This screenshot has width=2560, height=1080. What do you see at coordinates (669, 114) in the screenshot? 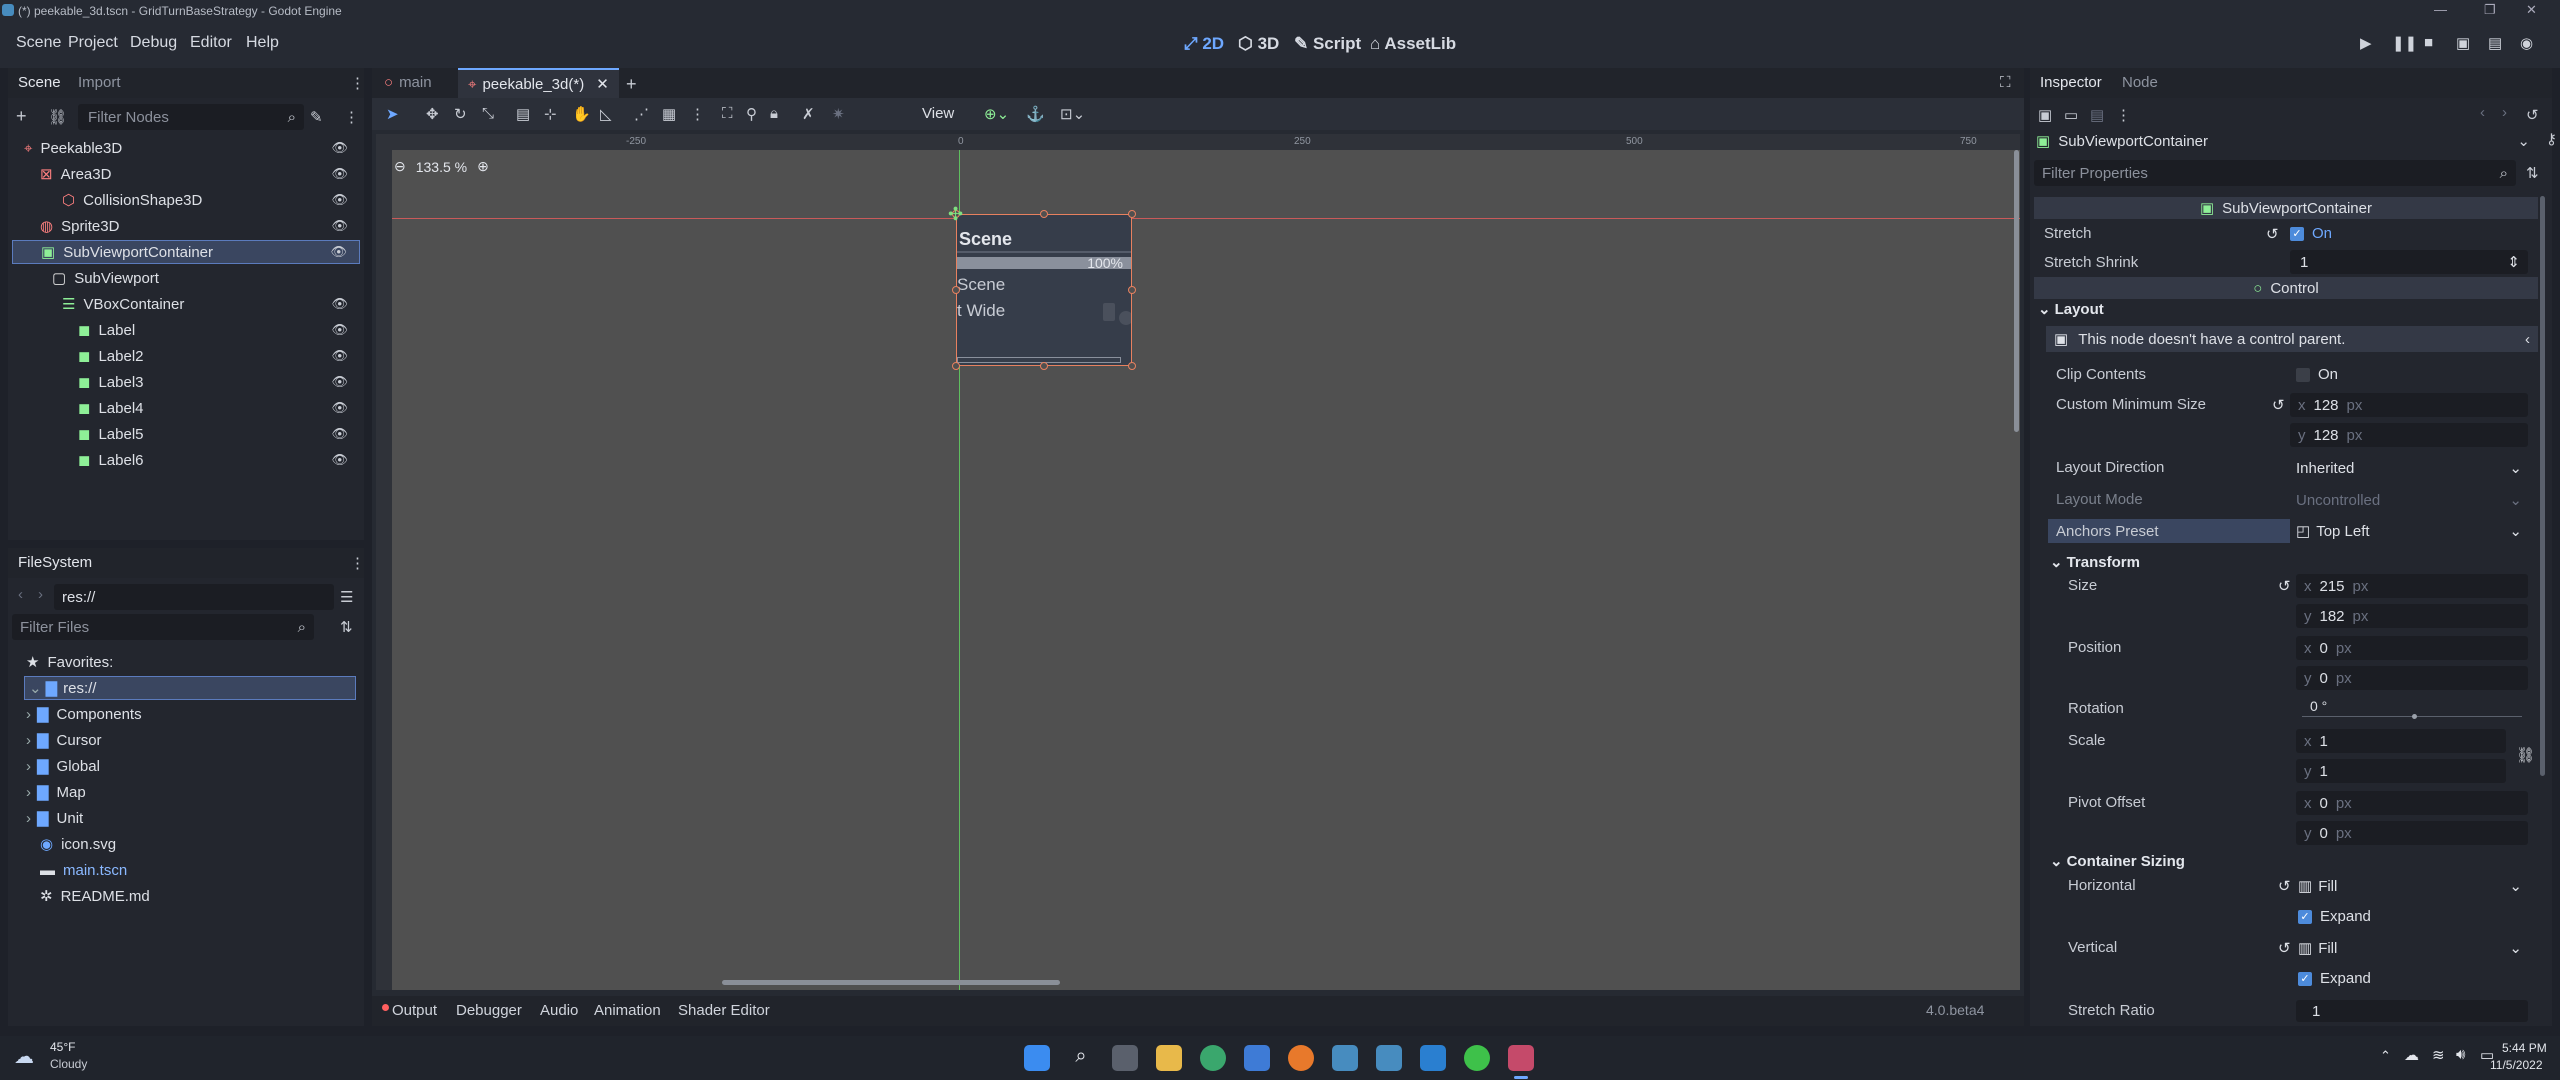
I see `grid-snap-icon: ▦` at bounding box center [669, 114].